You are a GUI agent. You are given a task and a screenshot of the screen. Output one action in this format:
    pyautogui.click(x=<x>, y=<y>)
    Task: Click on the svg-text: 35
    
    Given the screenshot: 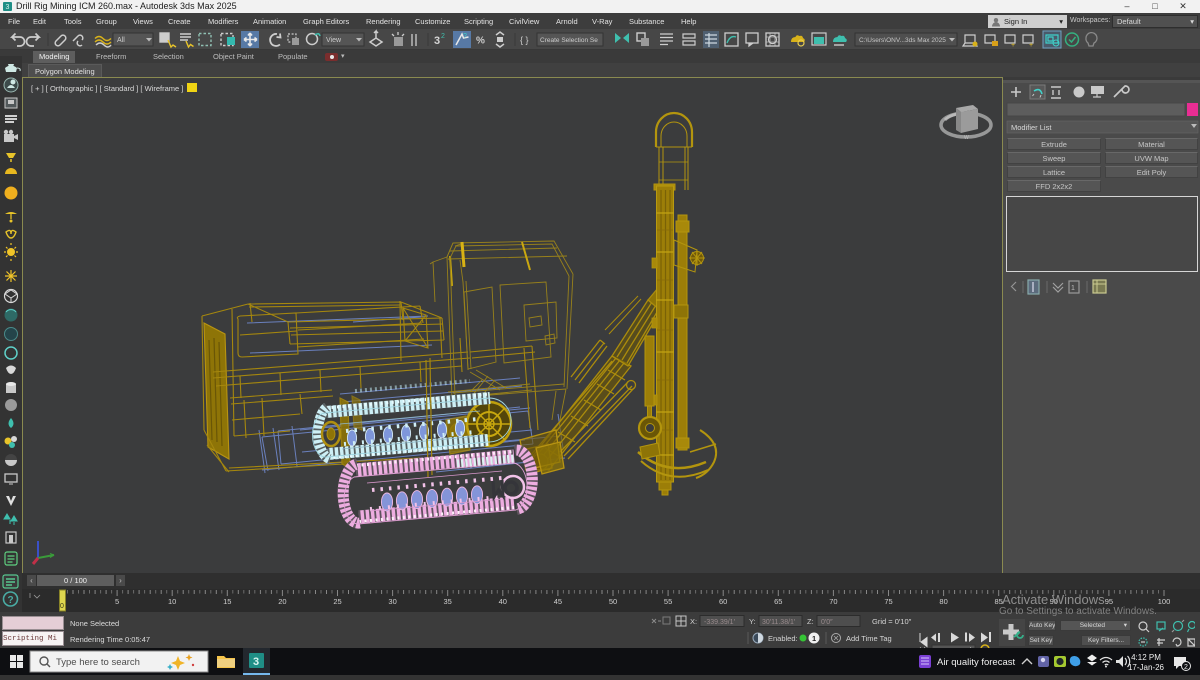 What is the action you would take?
    pyautogui.click(x=448, y=601)
    